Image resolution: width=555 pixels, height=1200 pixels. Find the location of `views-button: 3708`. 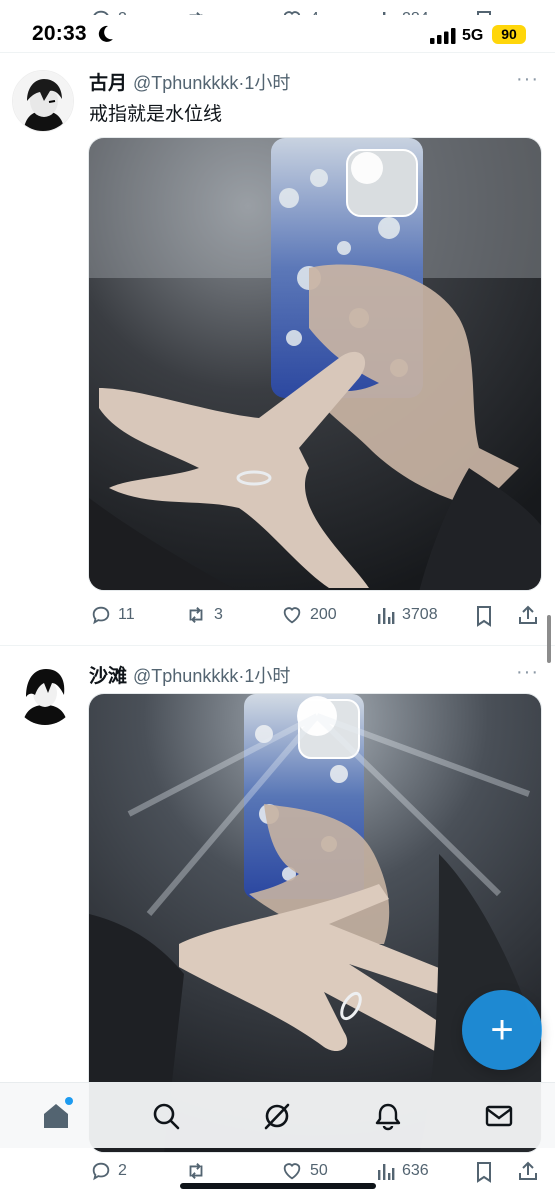

views-button: 3708 is located at coordinates (407, 615).